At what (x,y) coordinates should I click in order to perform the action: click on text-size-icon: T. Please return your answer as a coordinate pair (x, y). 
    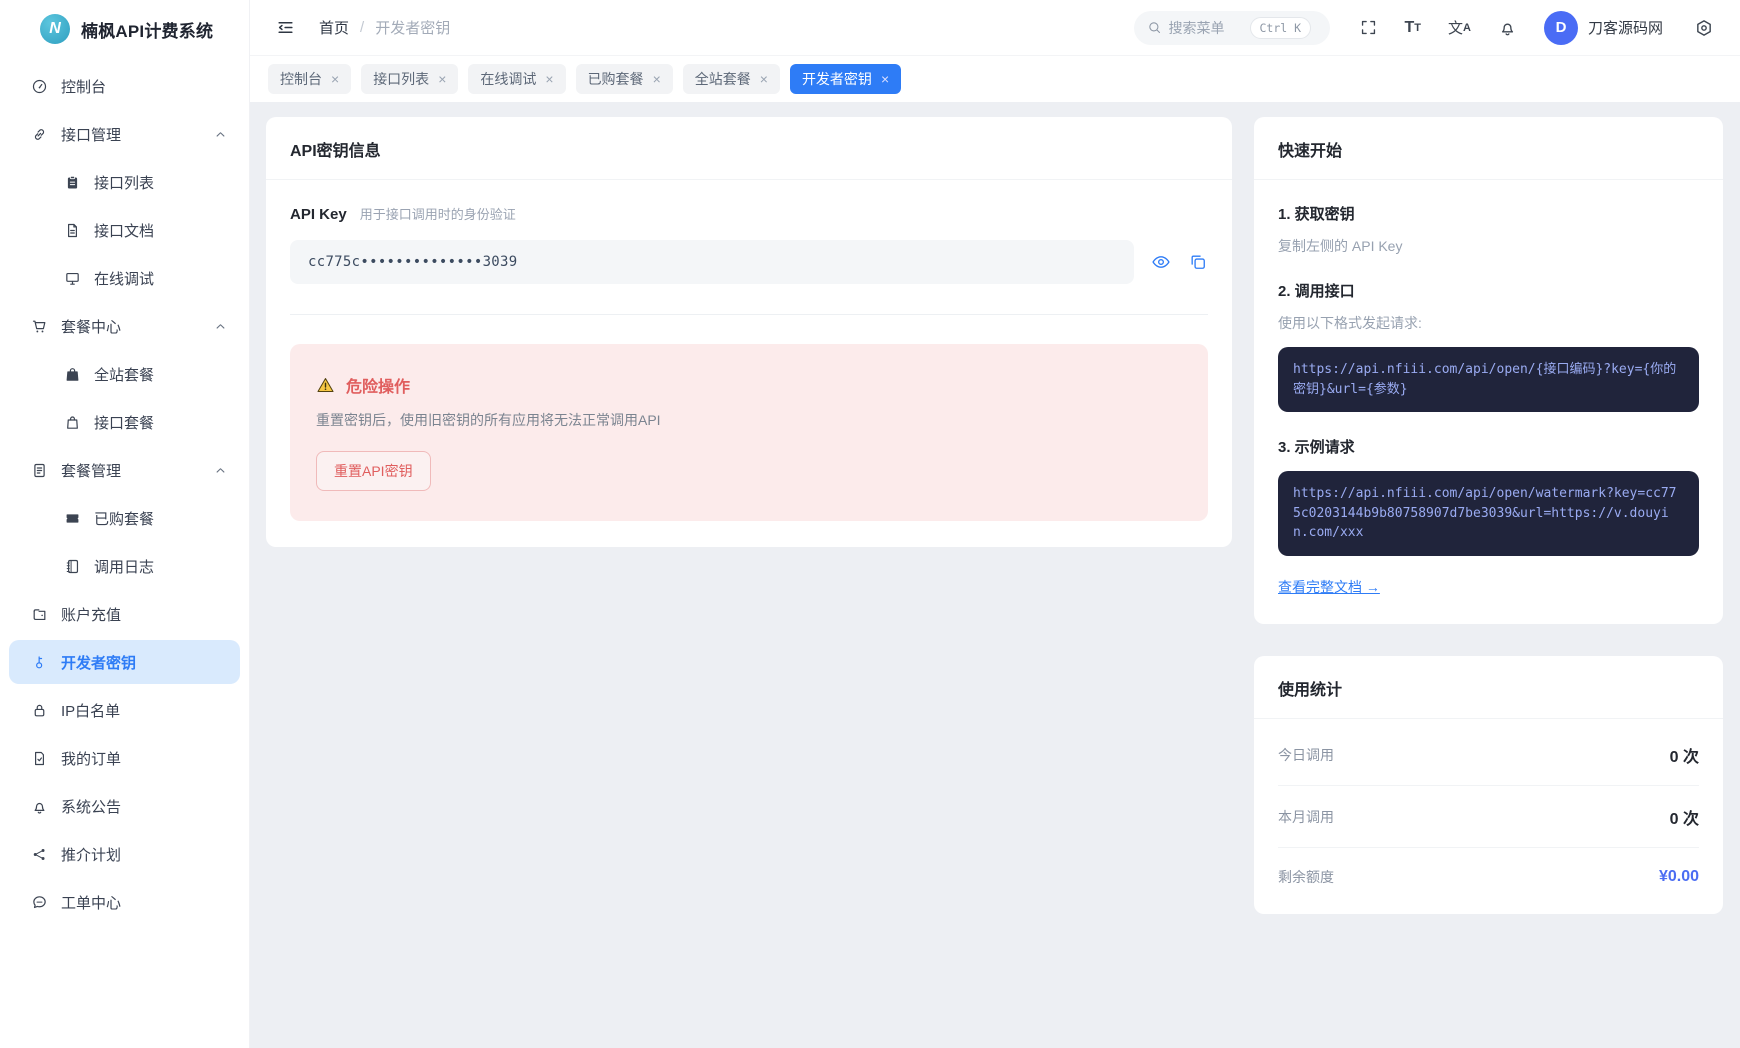
    Looking at the image, I should click on (1409, 27).